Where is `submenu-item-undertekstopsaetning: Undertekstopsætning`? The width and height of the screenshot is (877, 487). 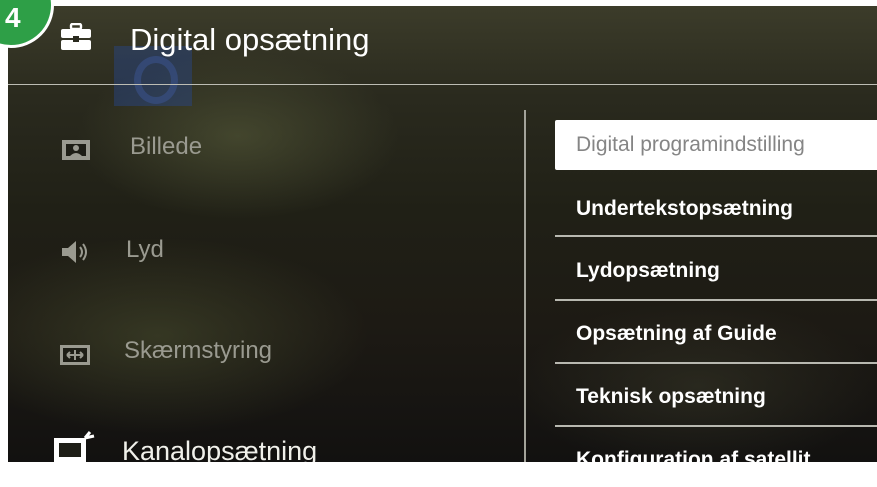 submenu-item-undertekstopsaetning: Undertekstopsætning is located at coordinates (716, 209).